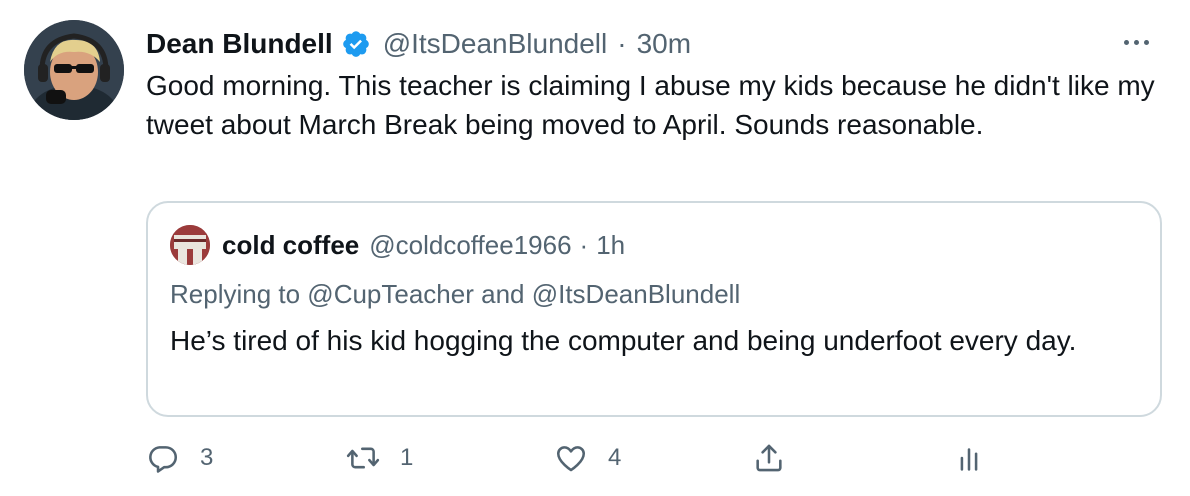  I want to click on quoted-tweet-header: cold coffee @coldcoffee1966 · 1h, so click(397, 245).